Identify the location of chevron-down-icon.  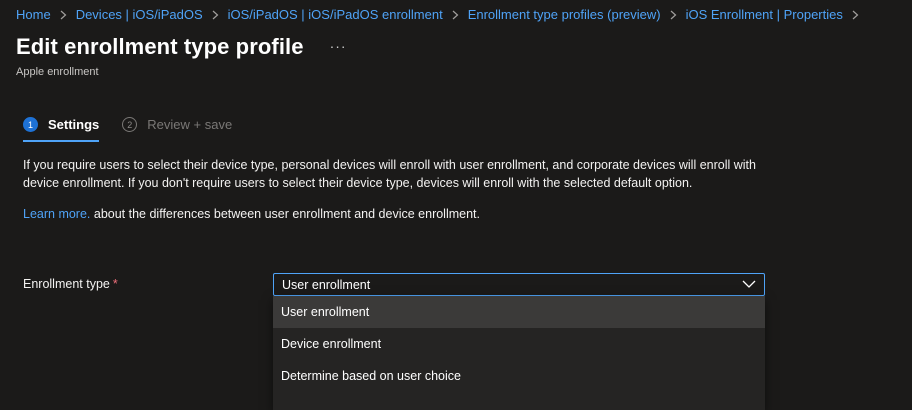
(749, 284).